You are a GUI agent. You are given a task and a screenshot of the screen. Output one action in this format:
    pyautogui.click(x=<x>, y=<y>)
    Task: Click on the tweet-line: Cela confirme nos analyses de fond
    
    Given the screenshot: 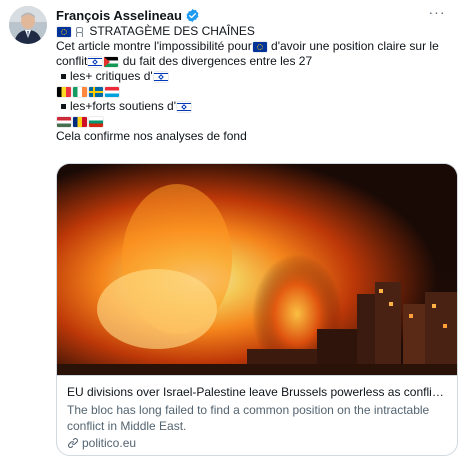 What is the action you would take?
    pyautogui.click(x=256, y=136)
    